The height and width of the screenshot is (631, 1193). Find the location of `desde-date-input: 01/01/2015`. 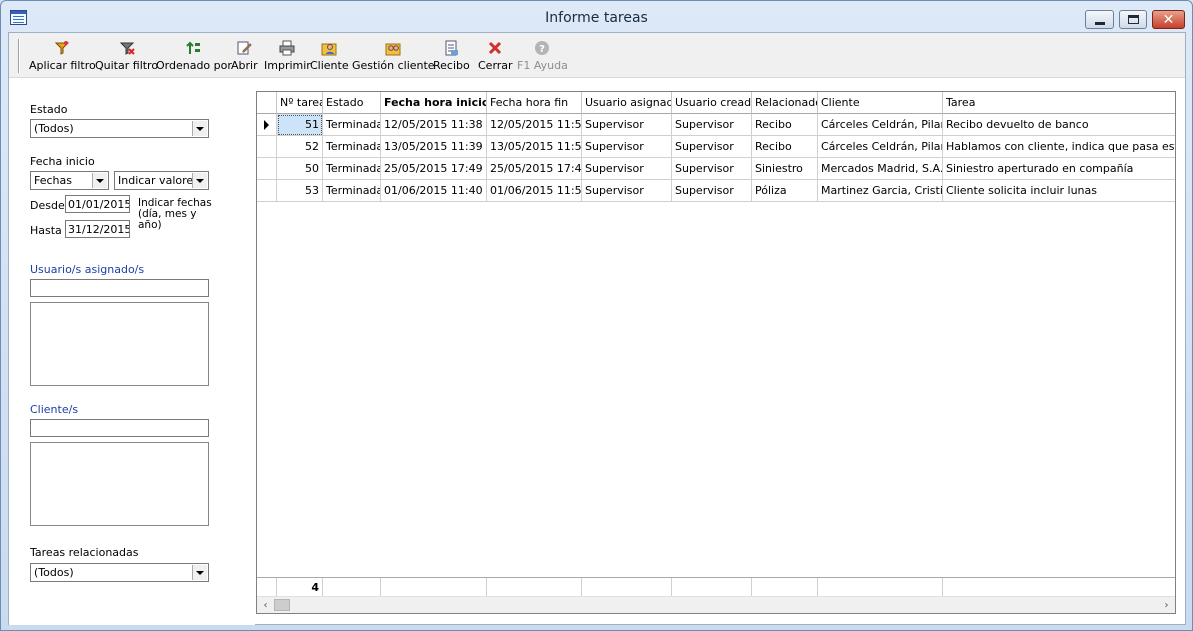

desde-date-input: 01/01/2015 is located at coordinates (97, 204).